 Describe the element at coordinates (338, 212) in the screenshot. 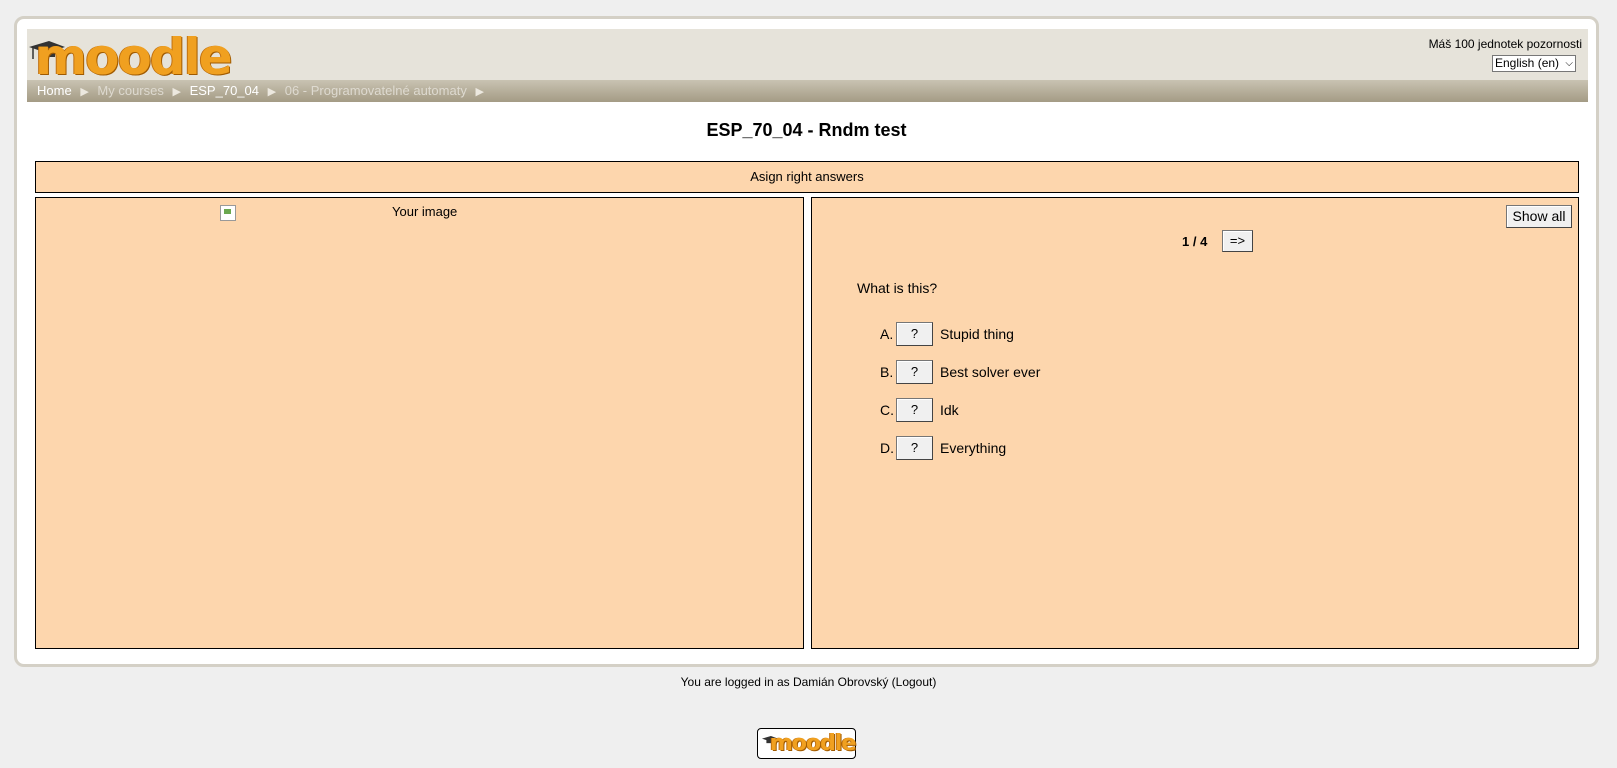

I see `question-image: Your image` at that location.